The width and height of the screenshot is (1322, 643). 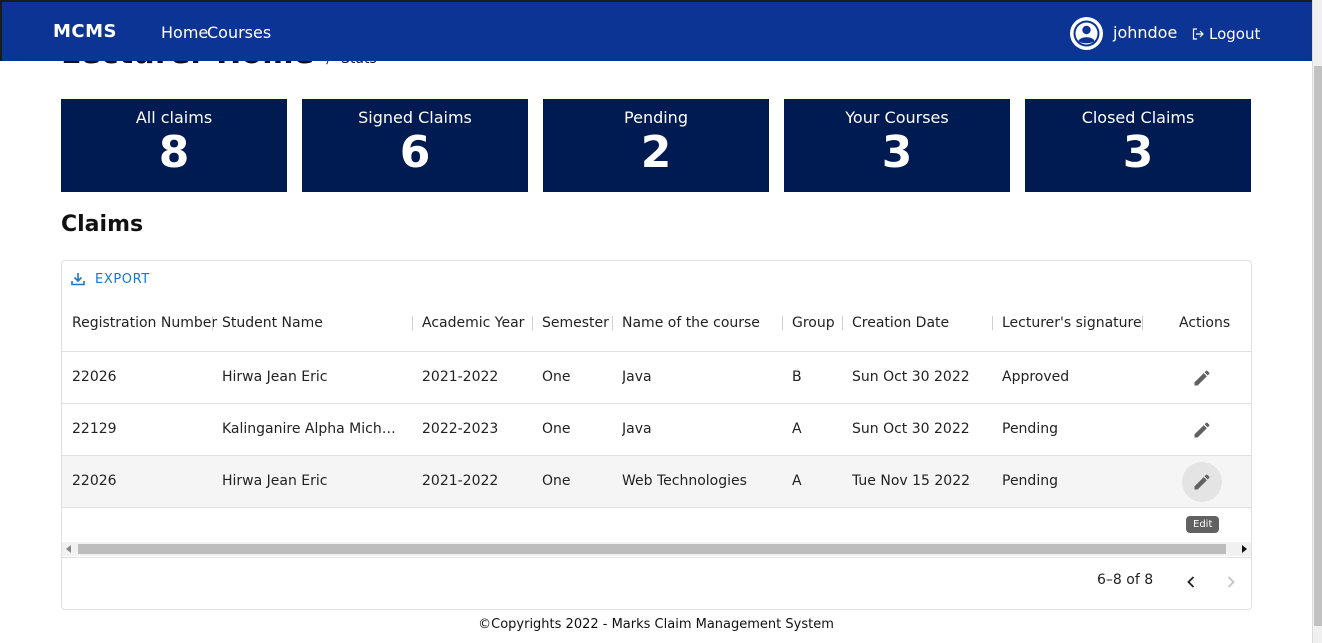 I want to click on previous-page-button, so click(x=1191, y=582).